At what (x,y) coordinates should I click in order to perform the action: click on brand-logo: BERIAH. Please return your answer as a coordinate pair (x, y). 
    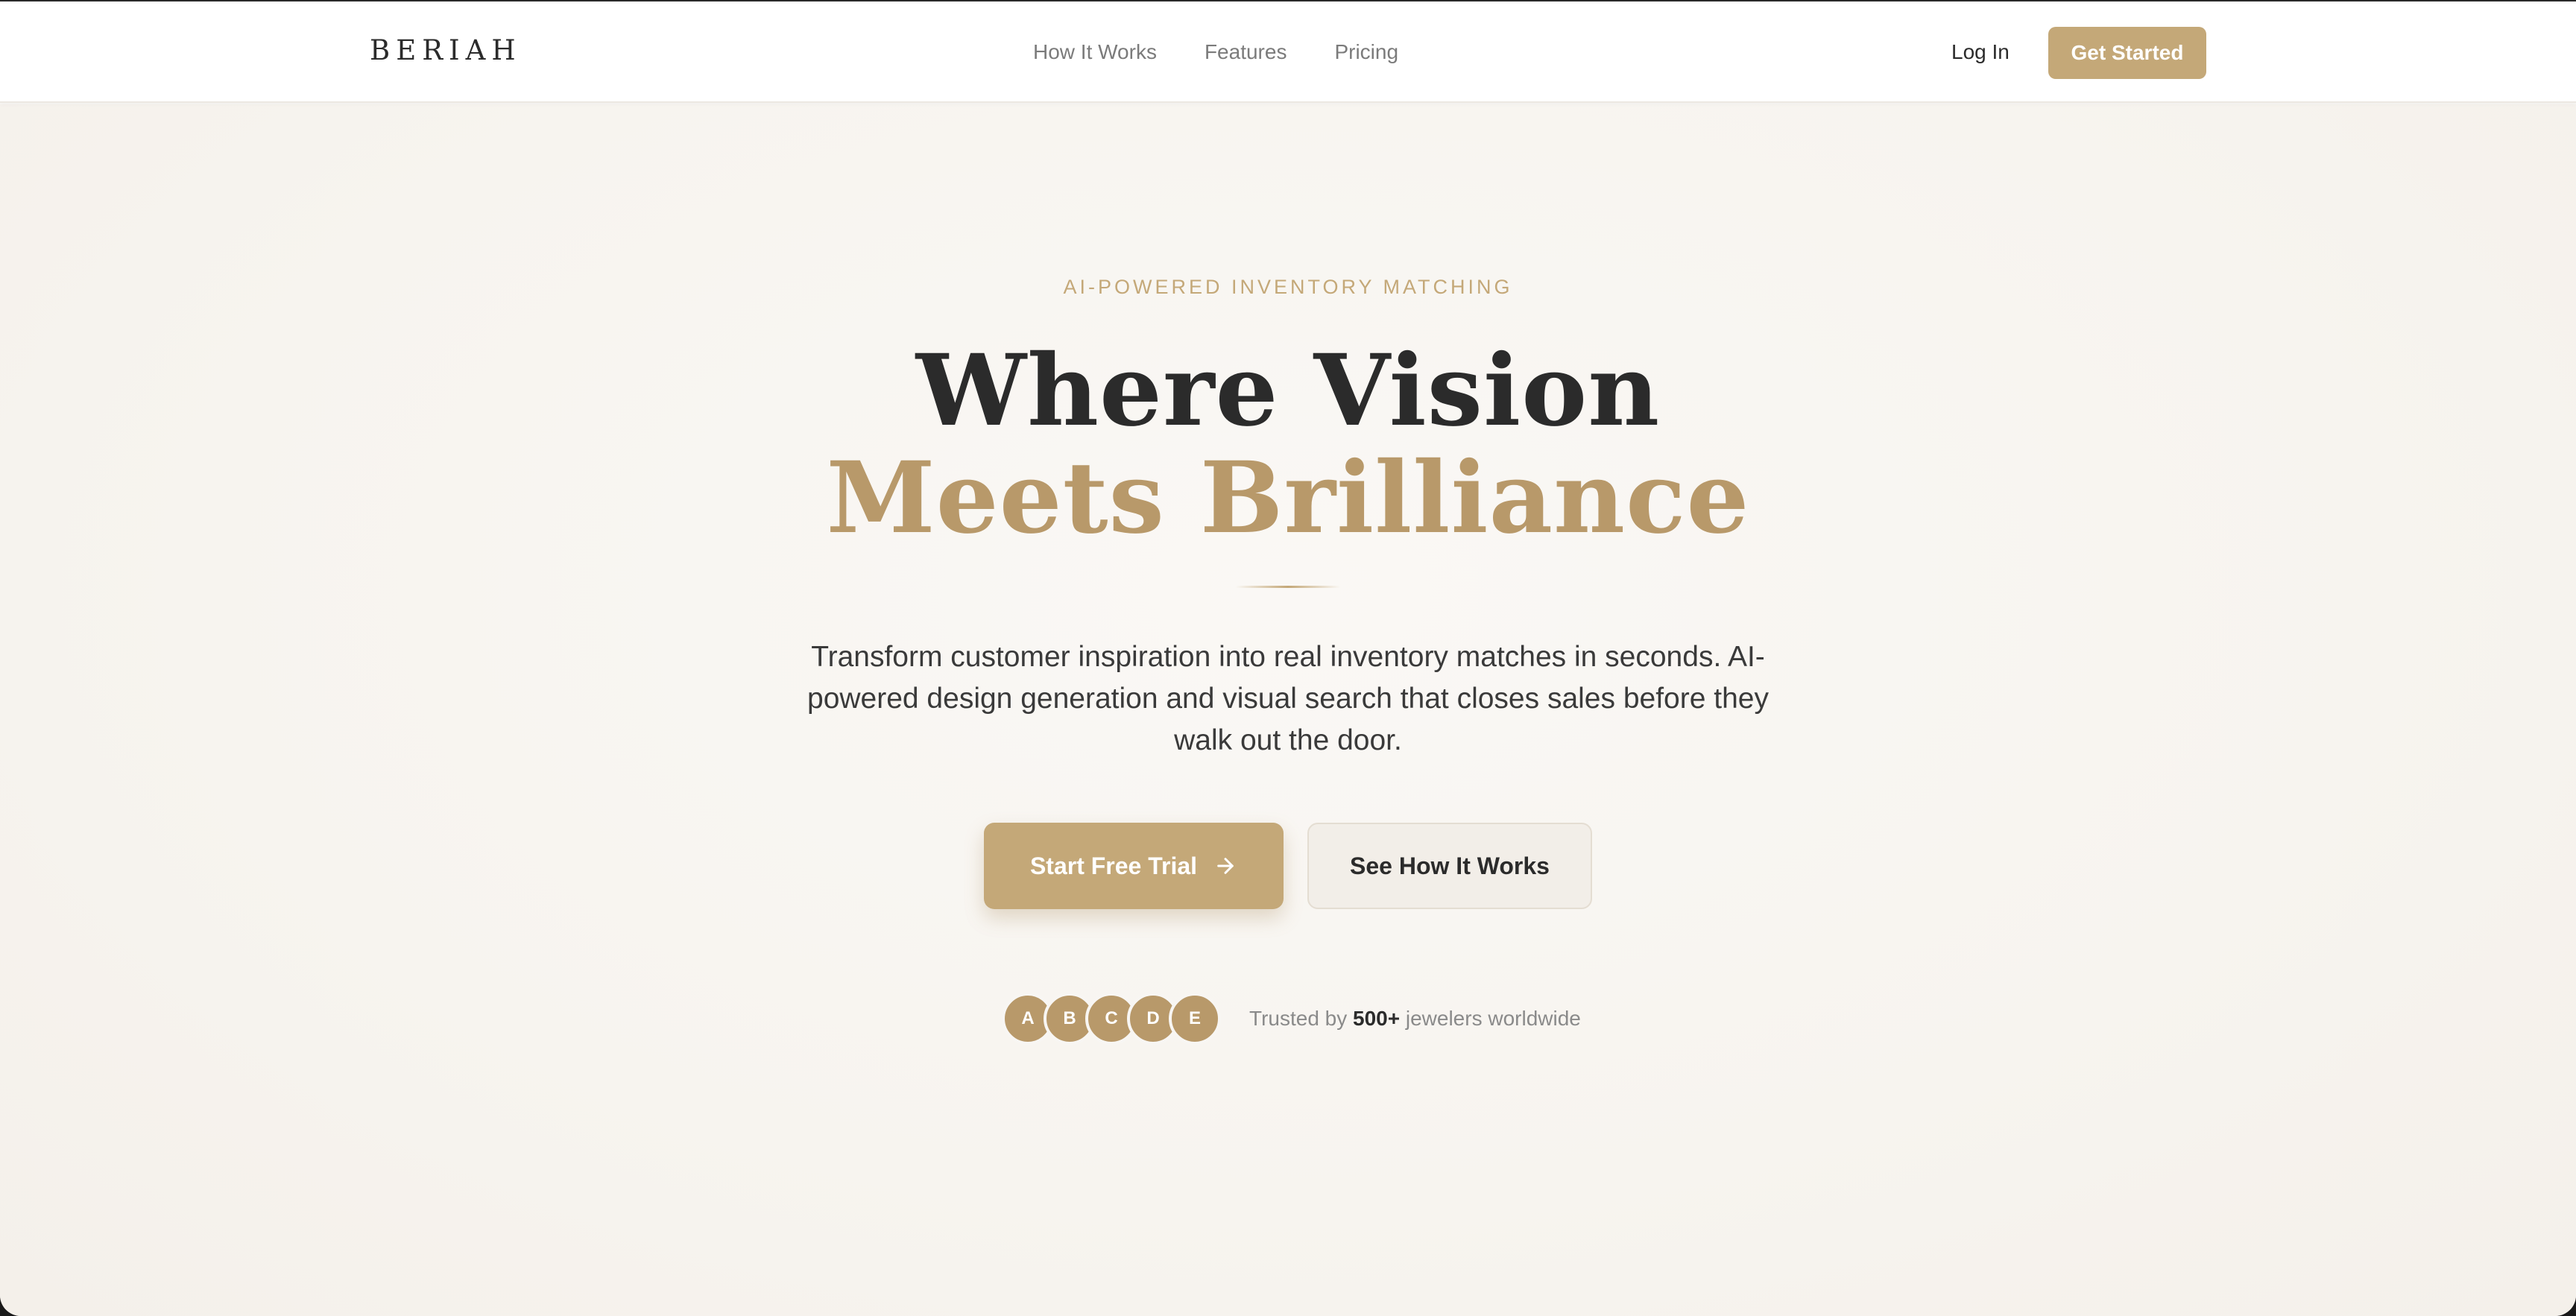
    Looking at the image, I should click on (446, 50).